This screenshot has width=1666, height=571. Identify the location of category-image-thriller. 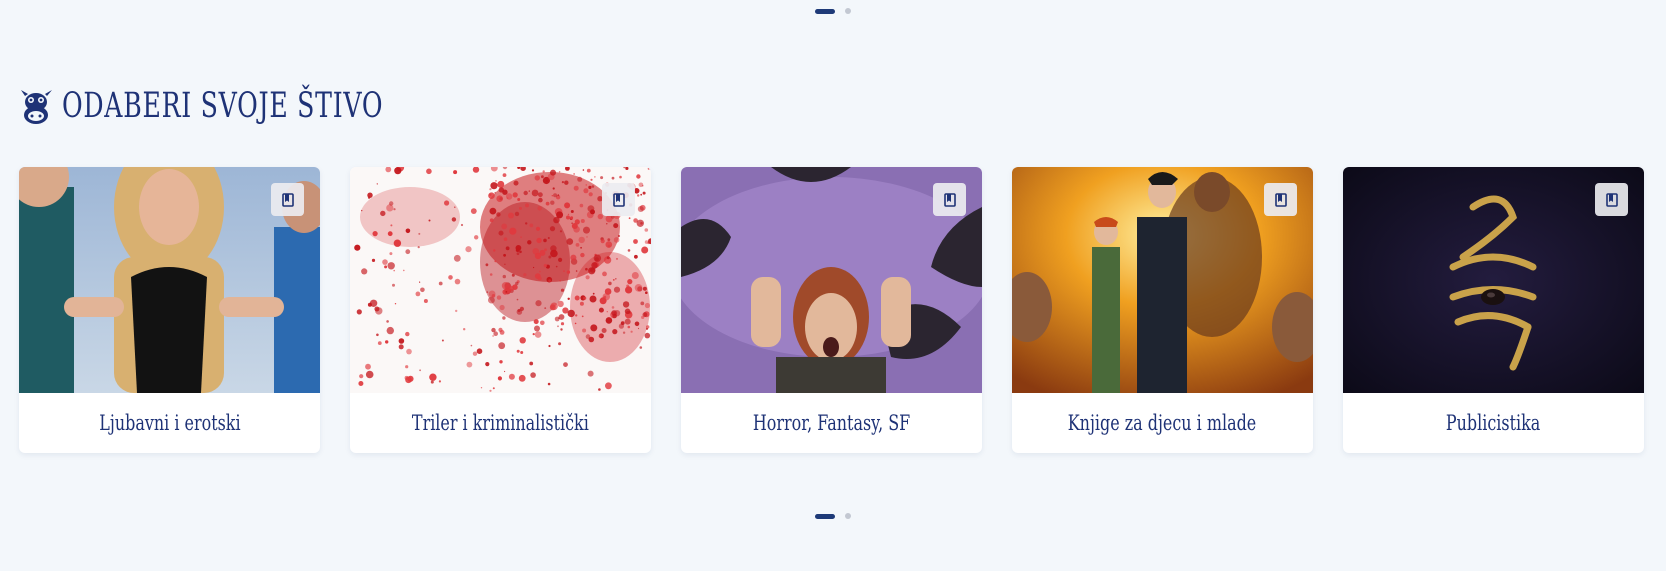
(500, 280).